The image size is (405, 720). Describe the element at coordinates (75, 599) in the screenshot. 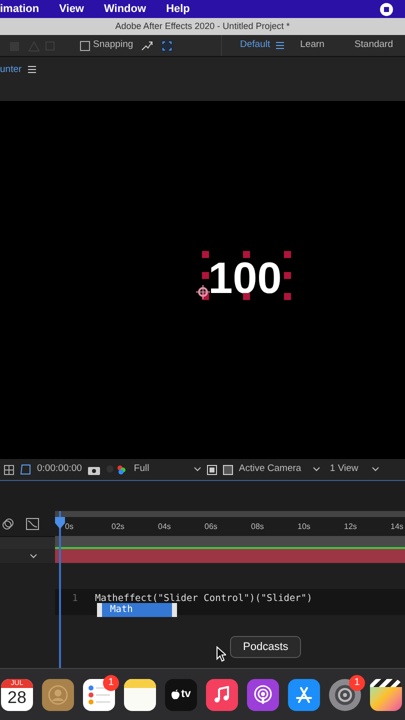

I see `line-number: 1` at that location.